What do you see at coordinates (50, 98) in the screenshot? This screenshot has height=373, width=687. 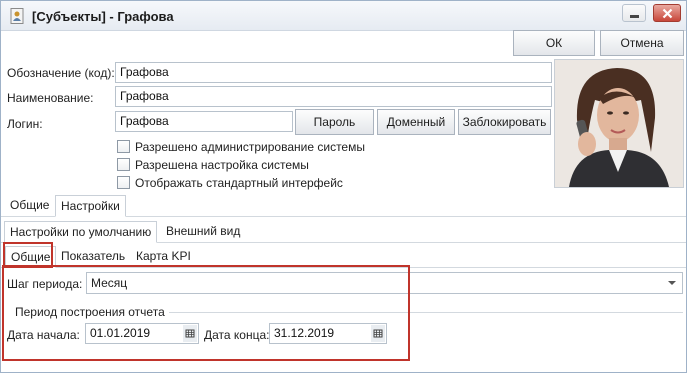 I see `name-label: Наименование:` at bounding box center [50, 98].